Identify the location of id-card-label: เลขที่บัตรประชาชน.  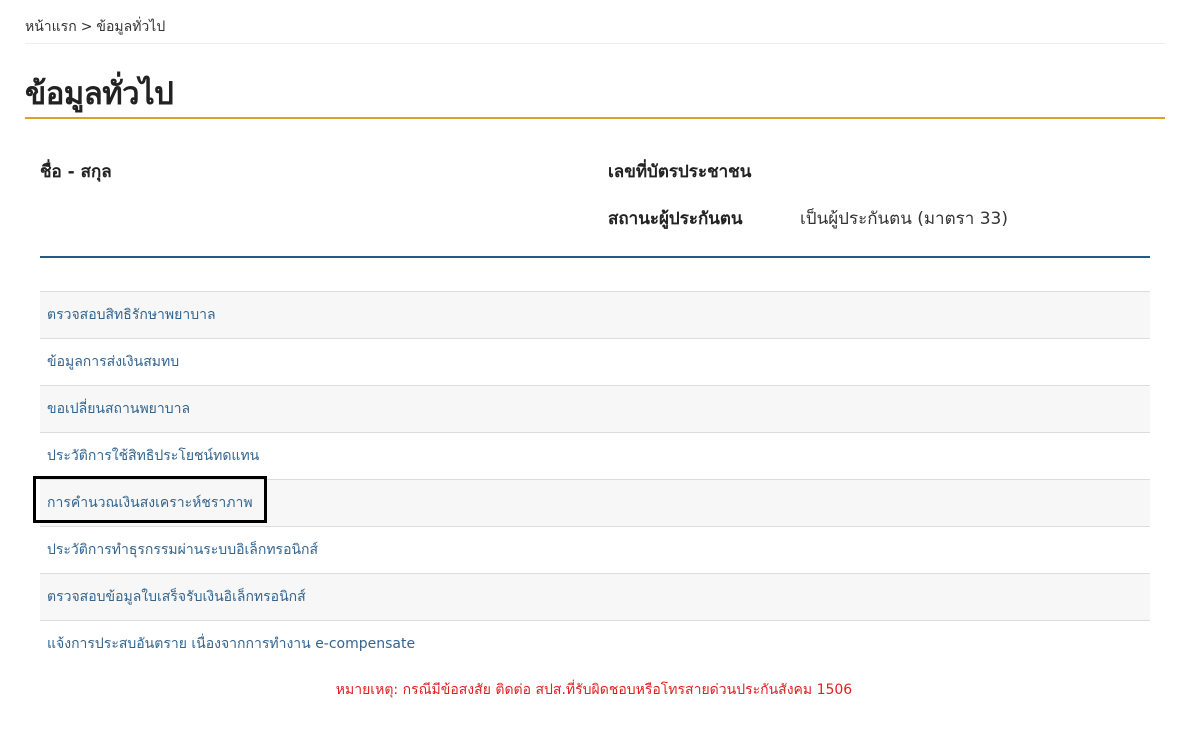
(680, 172).